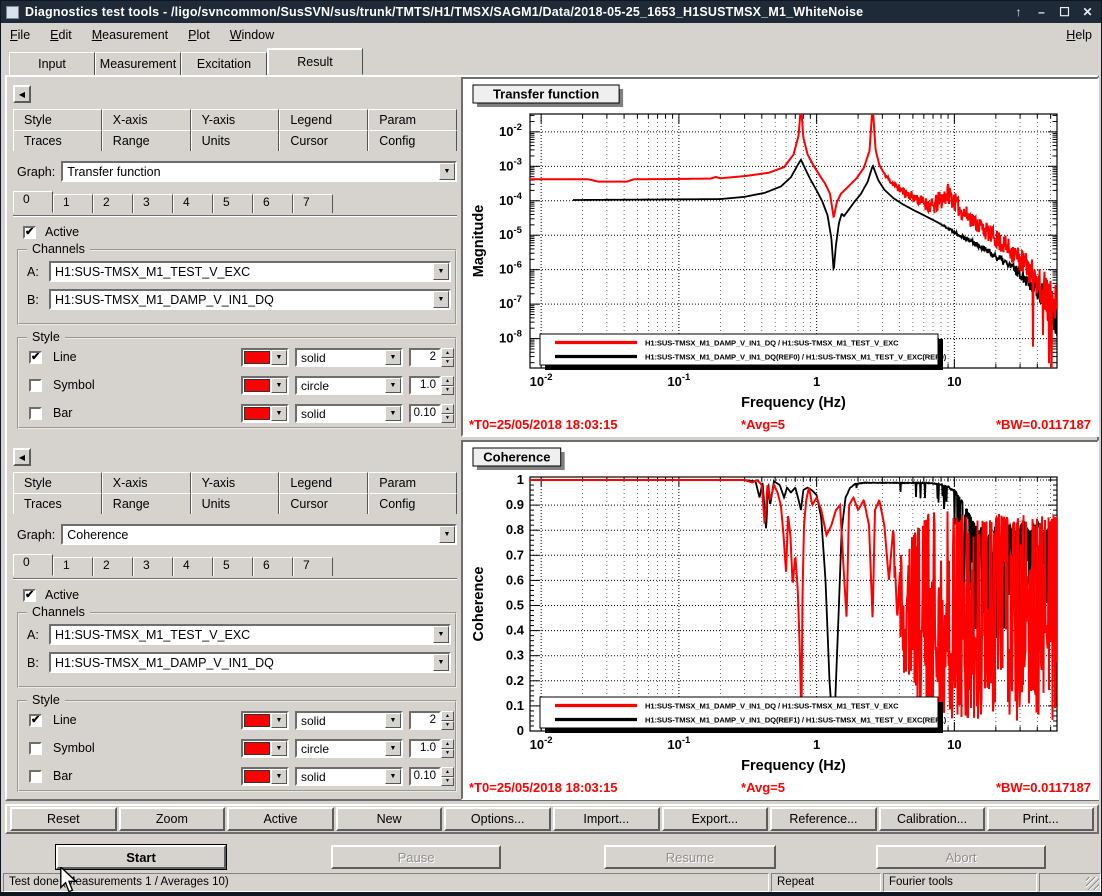 The width and height of the screenshot is (1102, 896). What do you see at coordinates (29, 595) in the screenshot?
I see `active-checkbox: ✔` at bounding box center [29, 595].